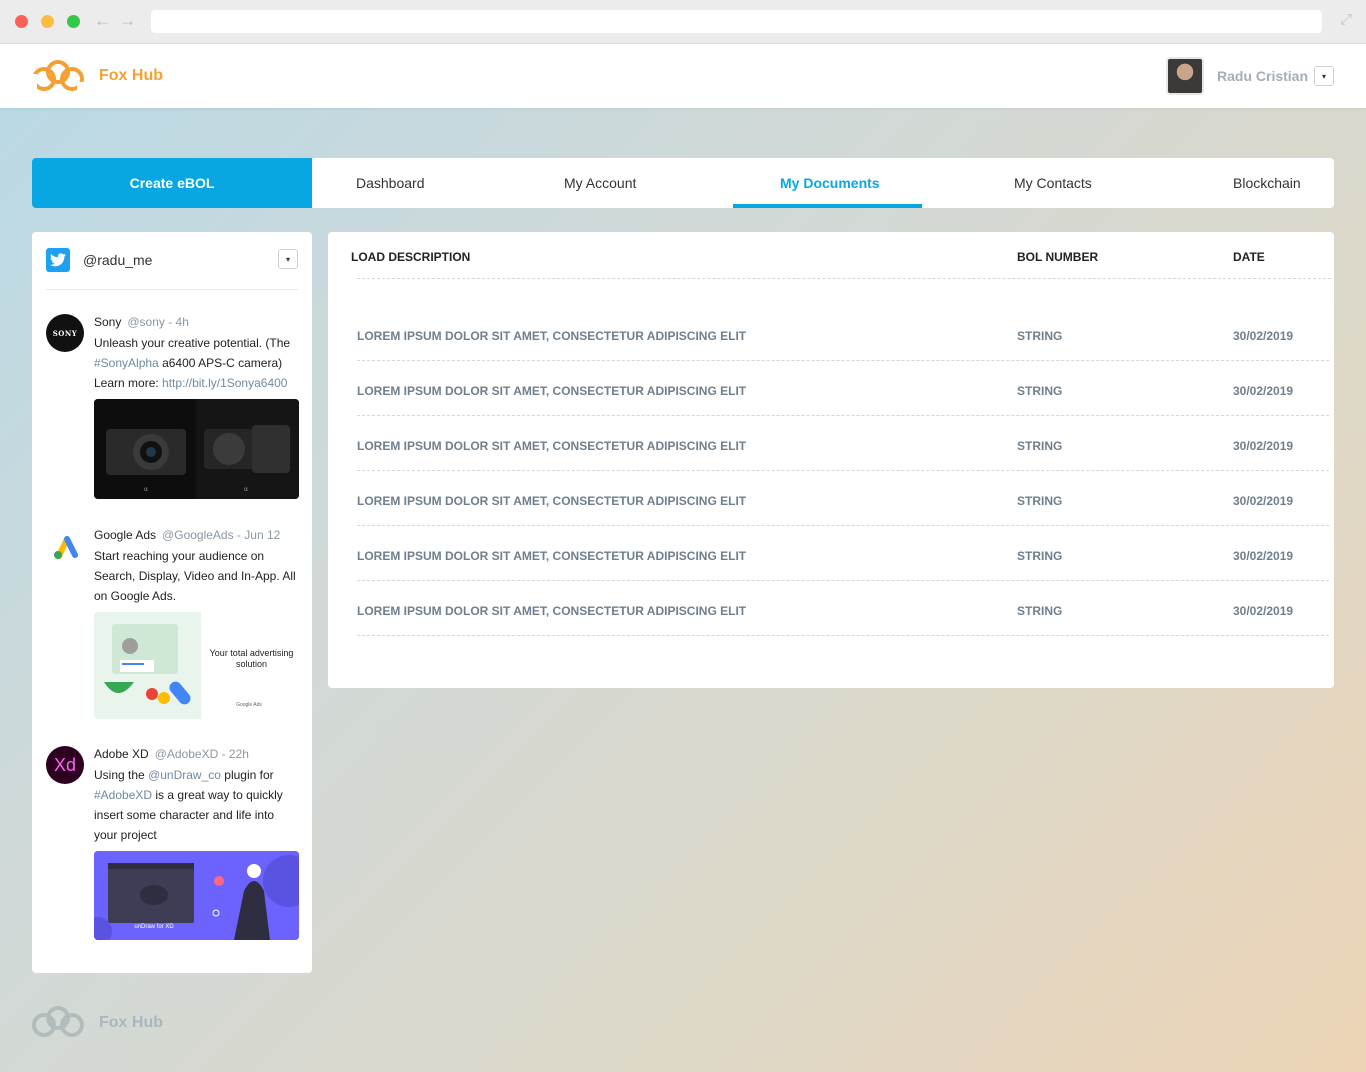 The image size is (1366, 1072). What do you see at coordinates (683, 76) in the screenshot?
I see `top-header: Fox Hub Radu Cristian ▾` at bounding box center [683, 76].